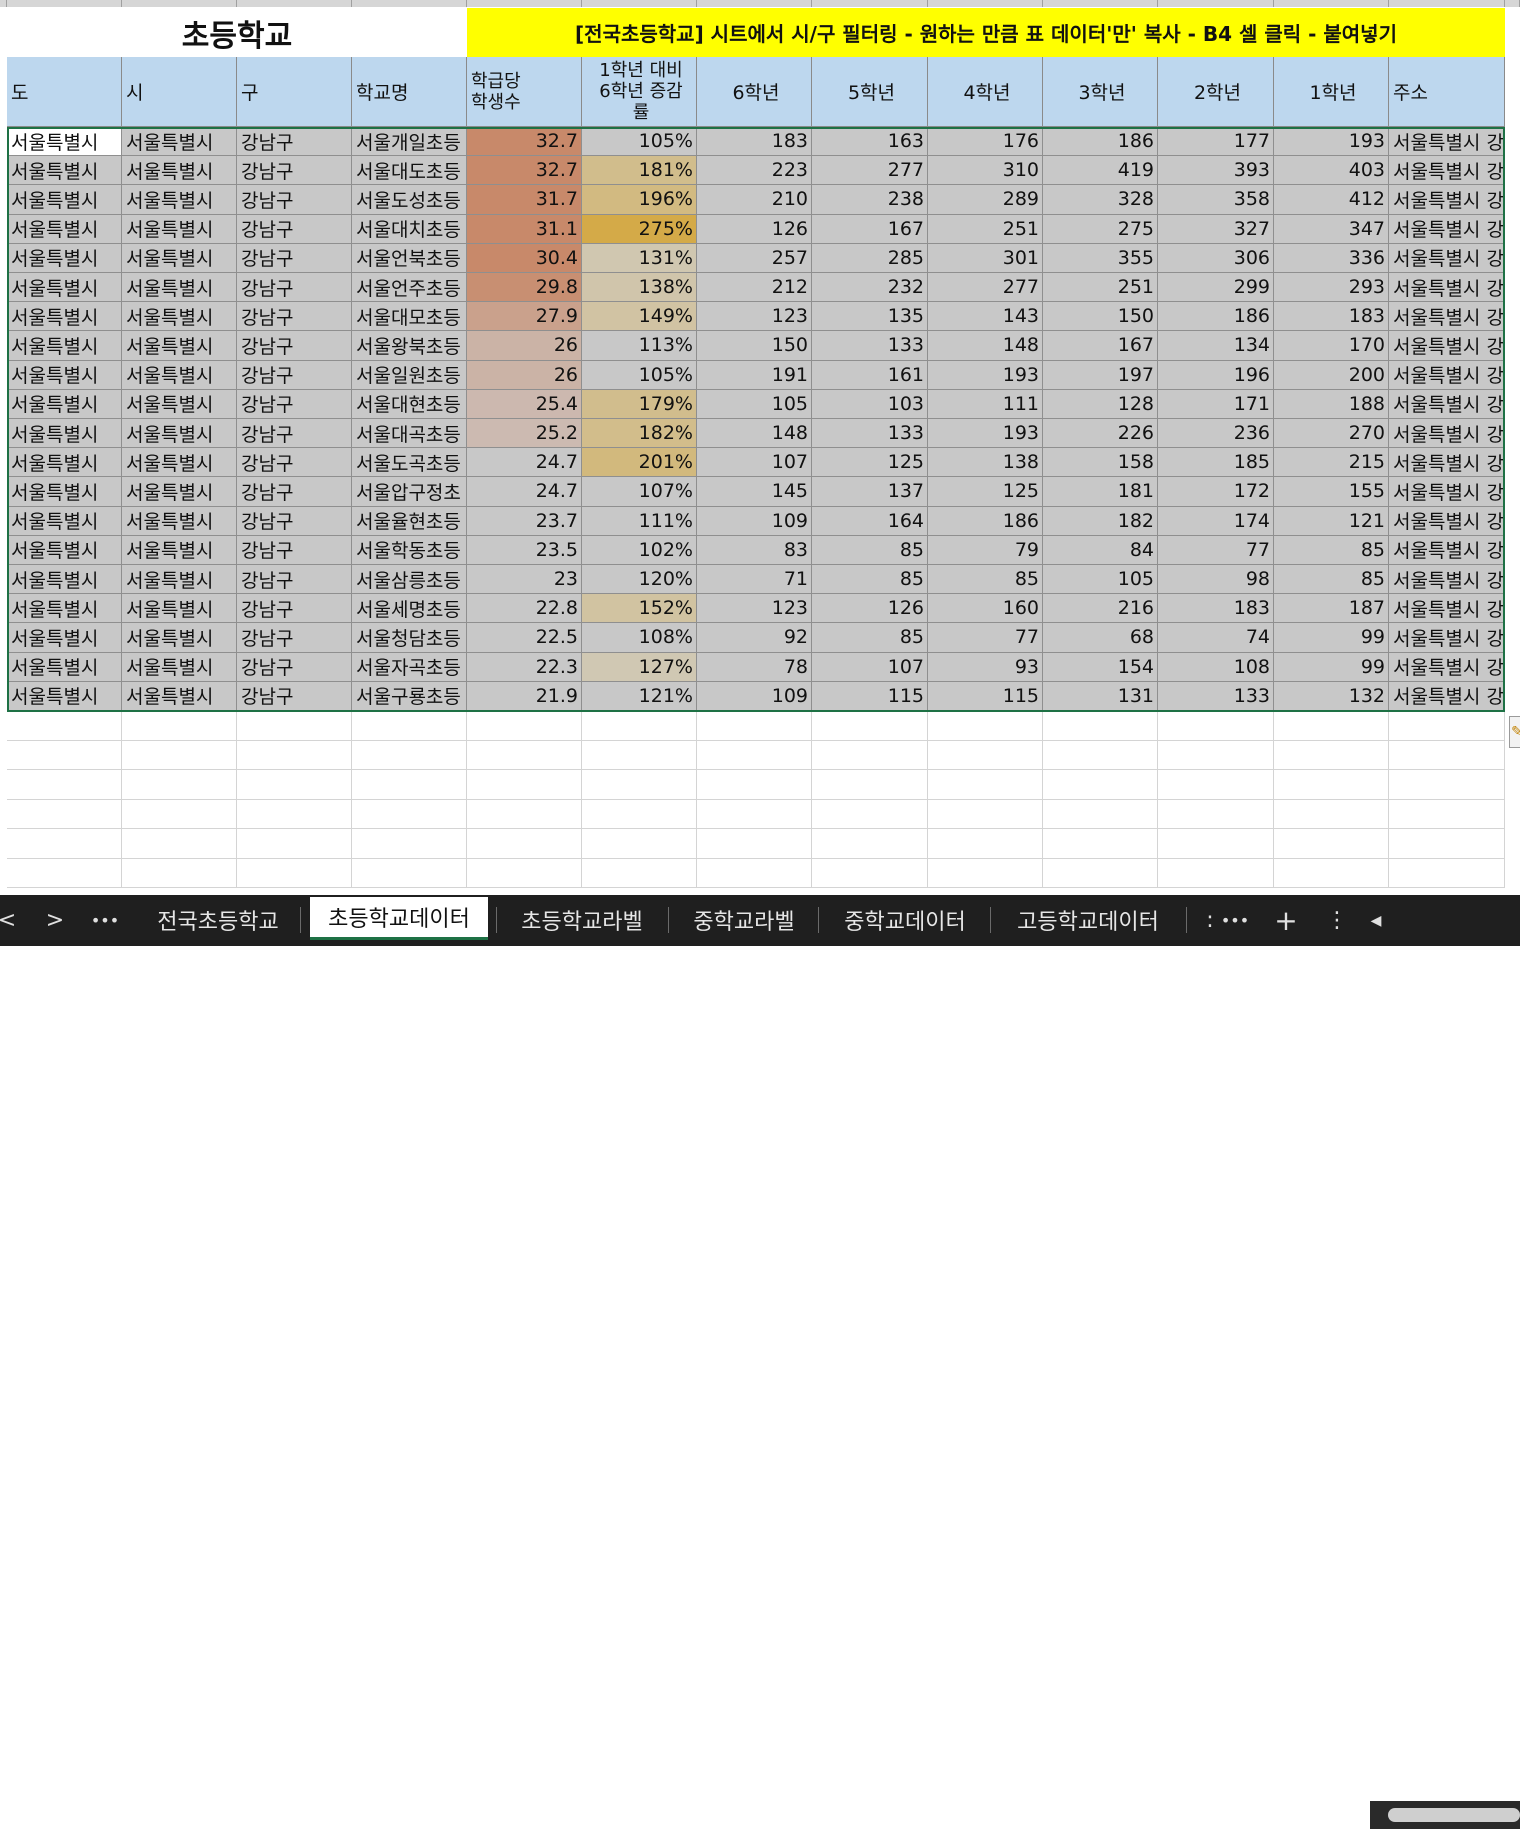 This screenshot has width=1520, height=1829. Describe the element at coordinates (870, 375) in the screenshot. I see `data-cell: 161` at that location.